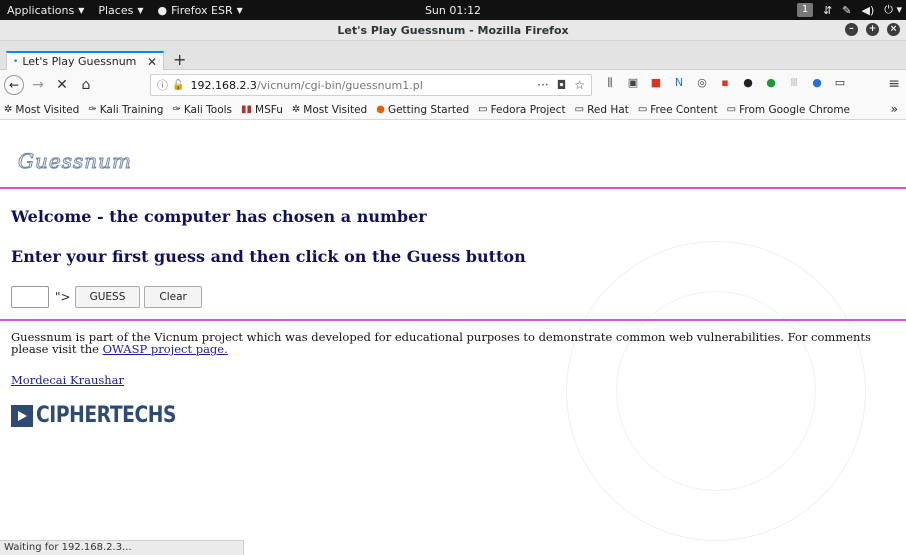 The height and width of the screenshot is (555, 906). Describe the element at coordinates (269, 109) in the screenshot. I see `bookmark-label: MSFu` at that location.